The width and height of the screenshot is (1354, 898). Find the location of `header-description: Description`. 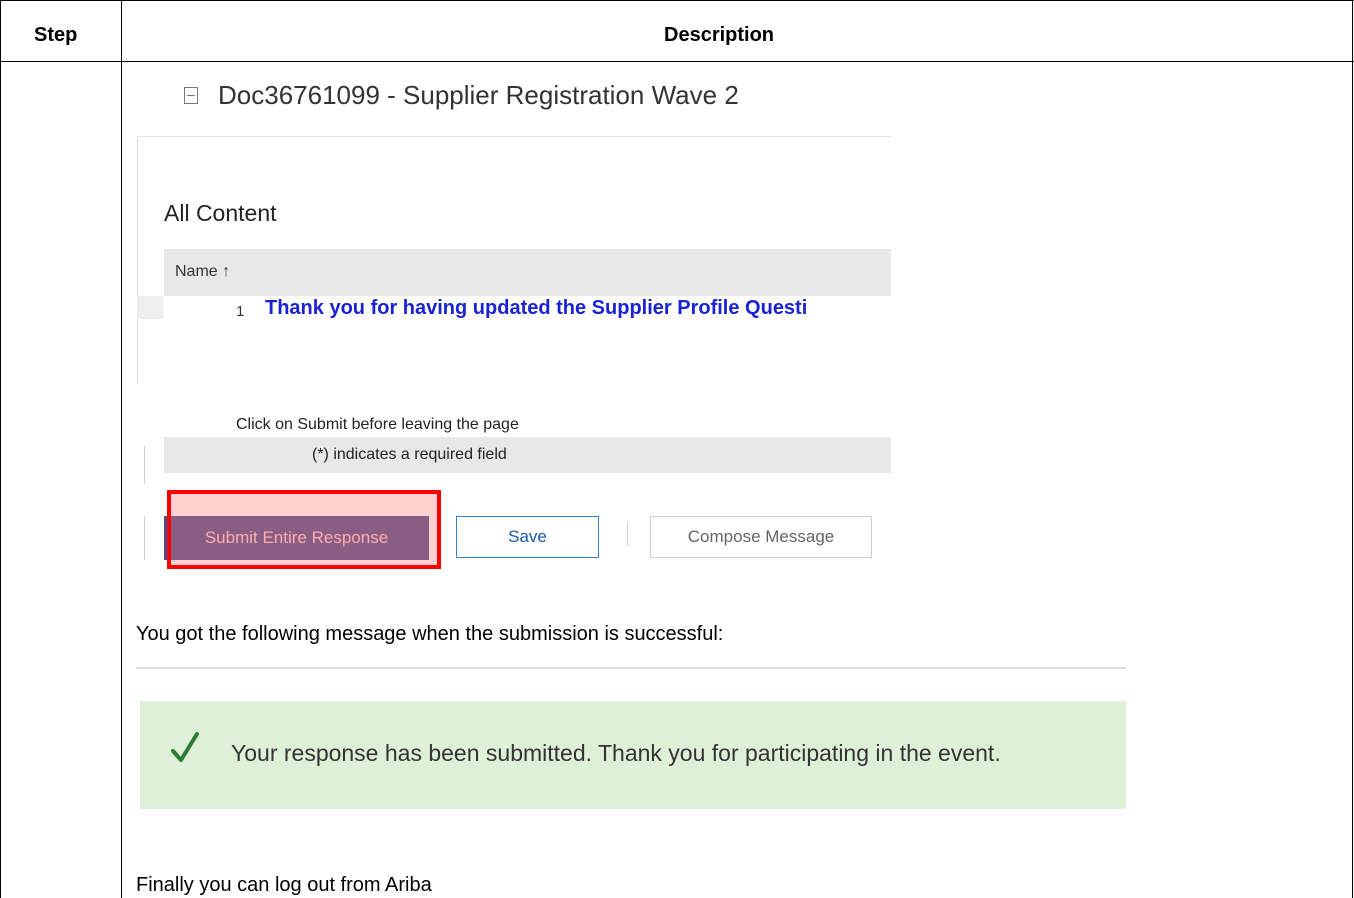

header-description: Description is located at coordinates (719, 35).